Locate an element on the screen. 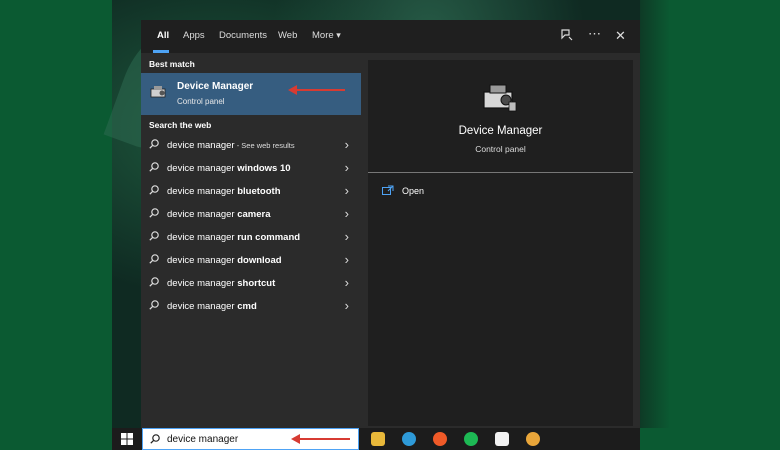 The height and width of the screenshot is (450, 780). web-search-suggestion: device manager bluetooth › is located at coordinates (251, 191).